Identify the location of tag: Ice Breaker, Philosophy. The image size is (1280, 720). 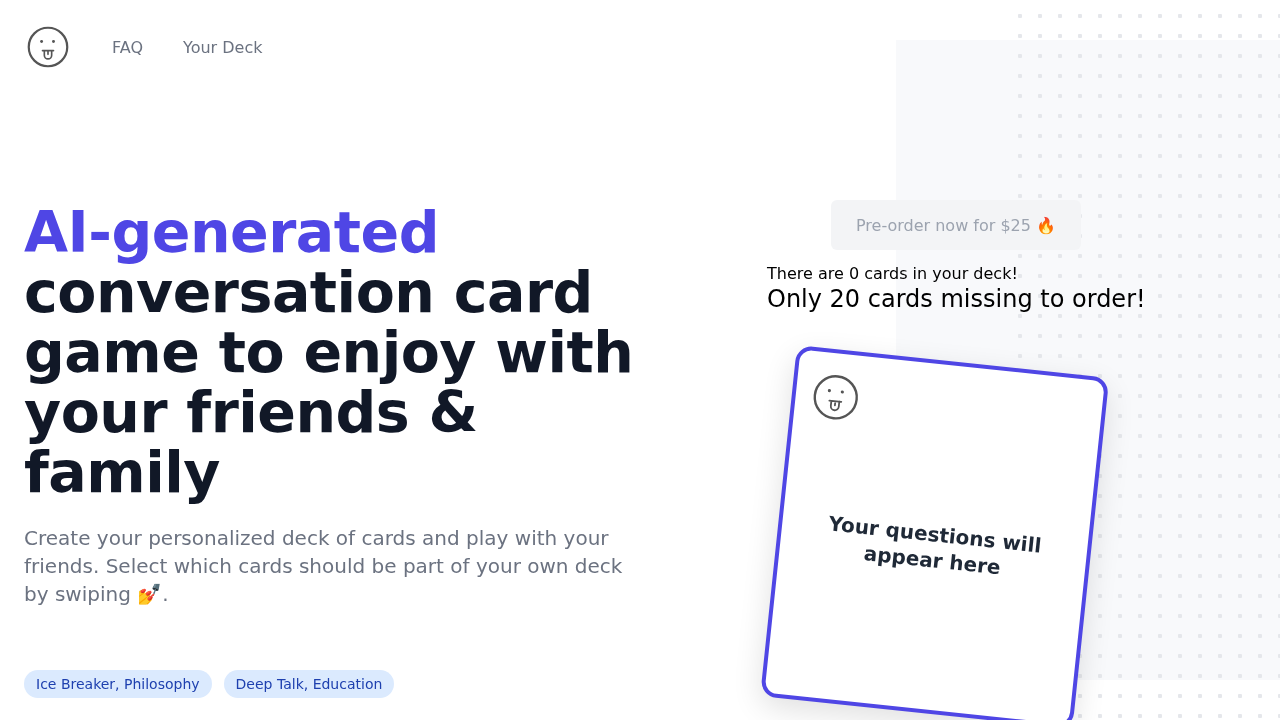
(118, 684).